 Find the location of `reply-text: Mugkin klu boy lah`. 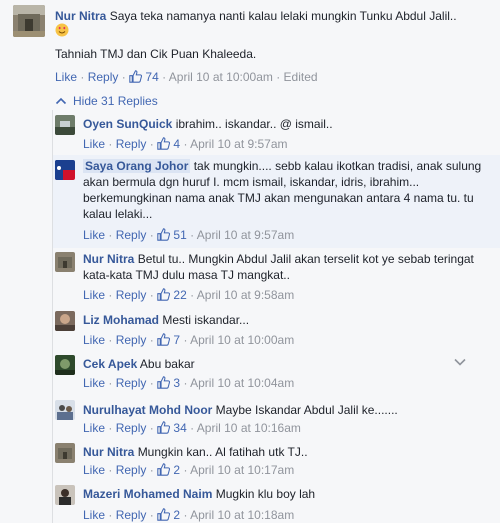

reply-text: Mugkin klu boy lah is located at coordinates (265, 494).